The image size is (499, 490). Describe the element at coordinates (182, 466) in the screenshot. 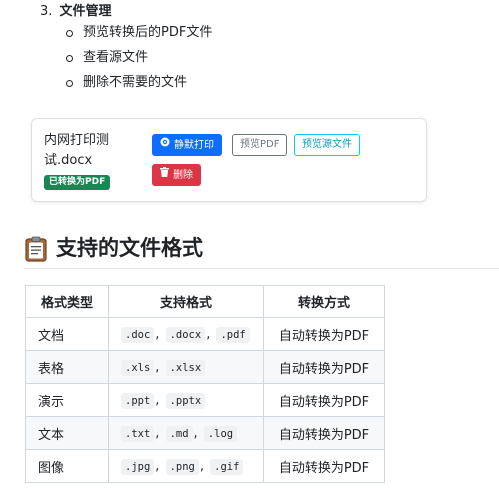

I see `format-code: .png` at that location.